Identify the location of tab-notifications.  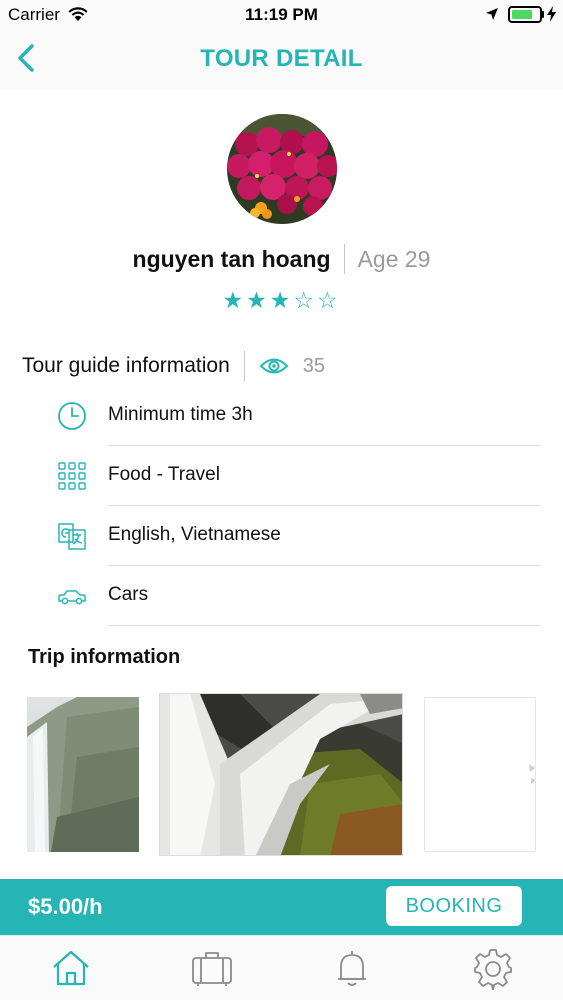
(352, 968).